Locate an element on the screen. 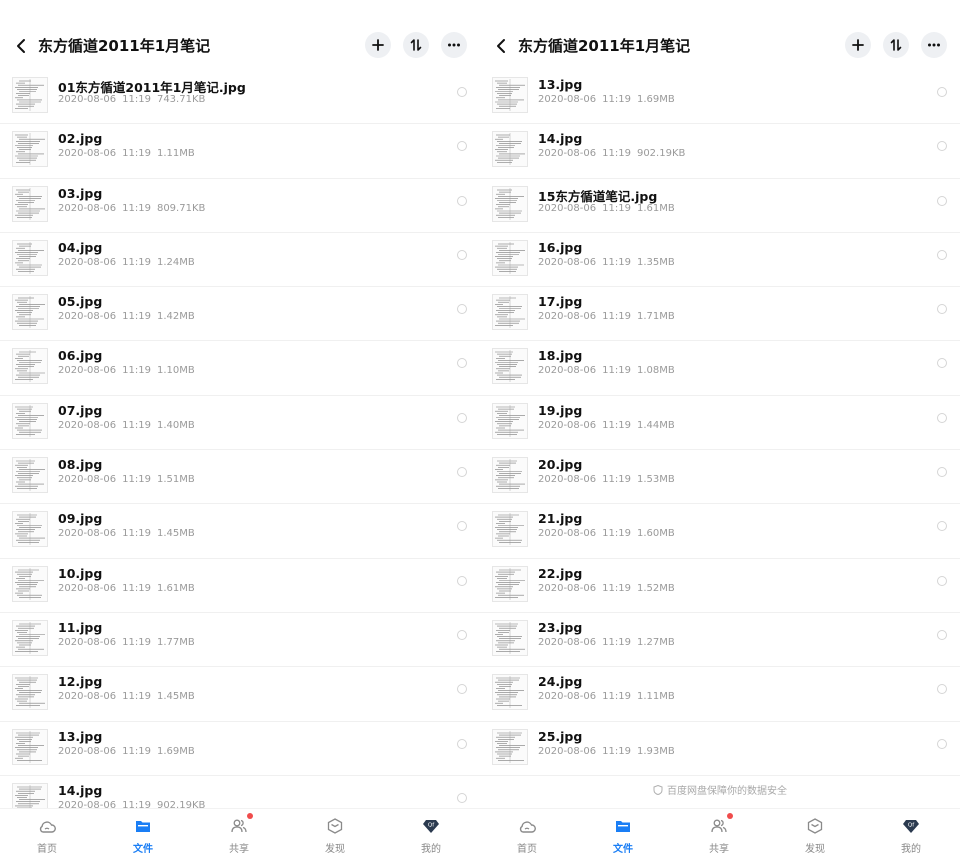 This screenshot has width=960, height=853. cloud-icon is located at coordinates (47, 827).